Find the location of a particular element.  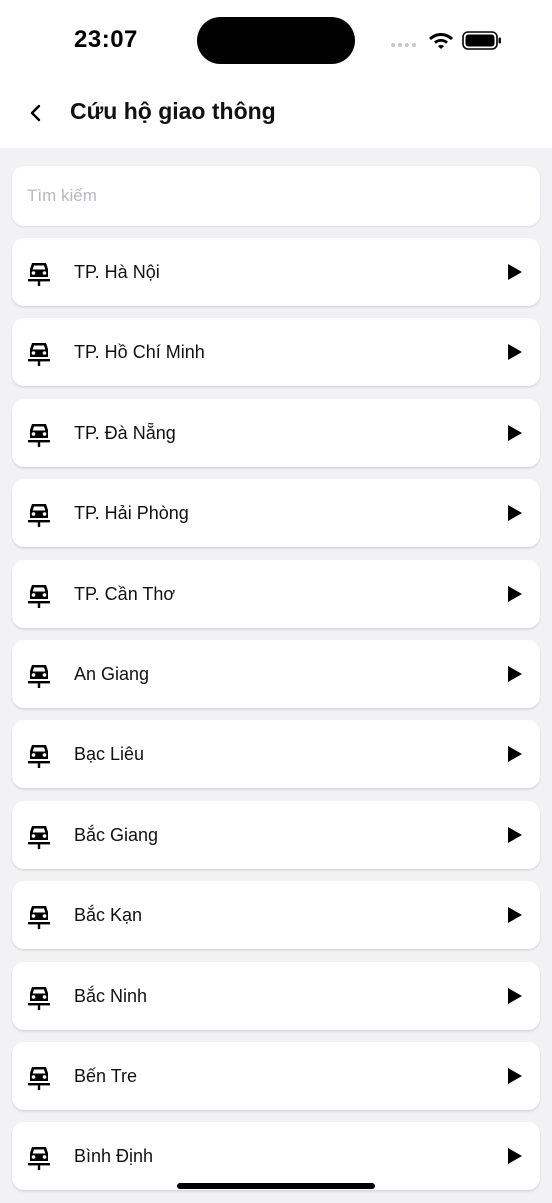

list-item-label: TP. Hồ Chí Minh is located at coordinates (139, 352).